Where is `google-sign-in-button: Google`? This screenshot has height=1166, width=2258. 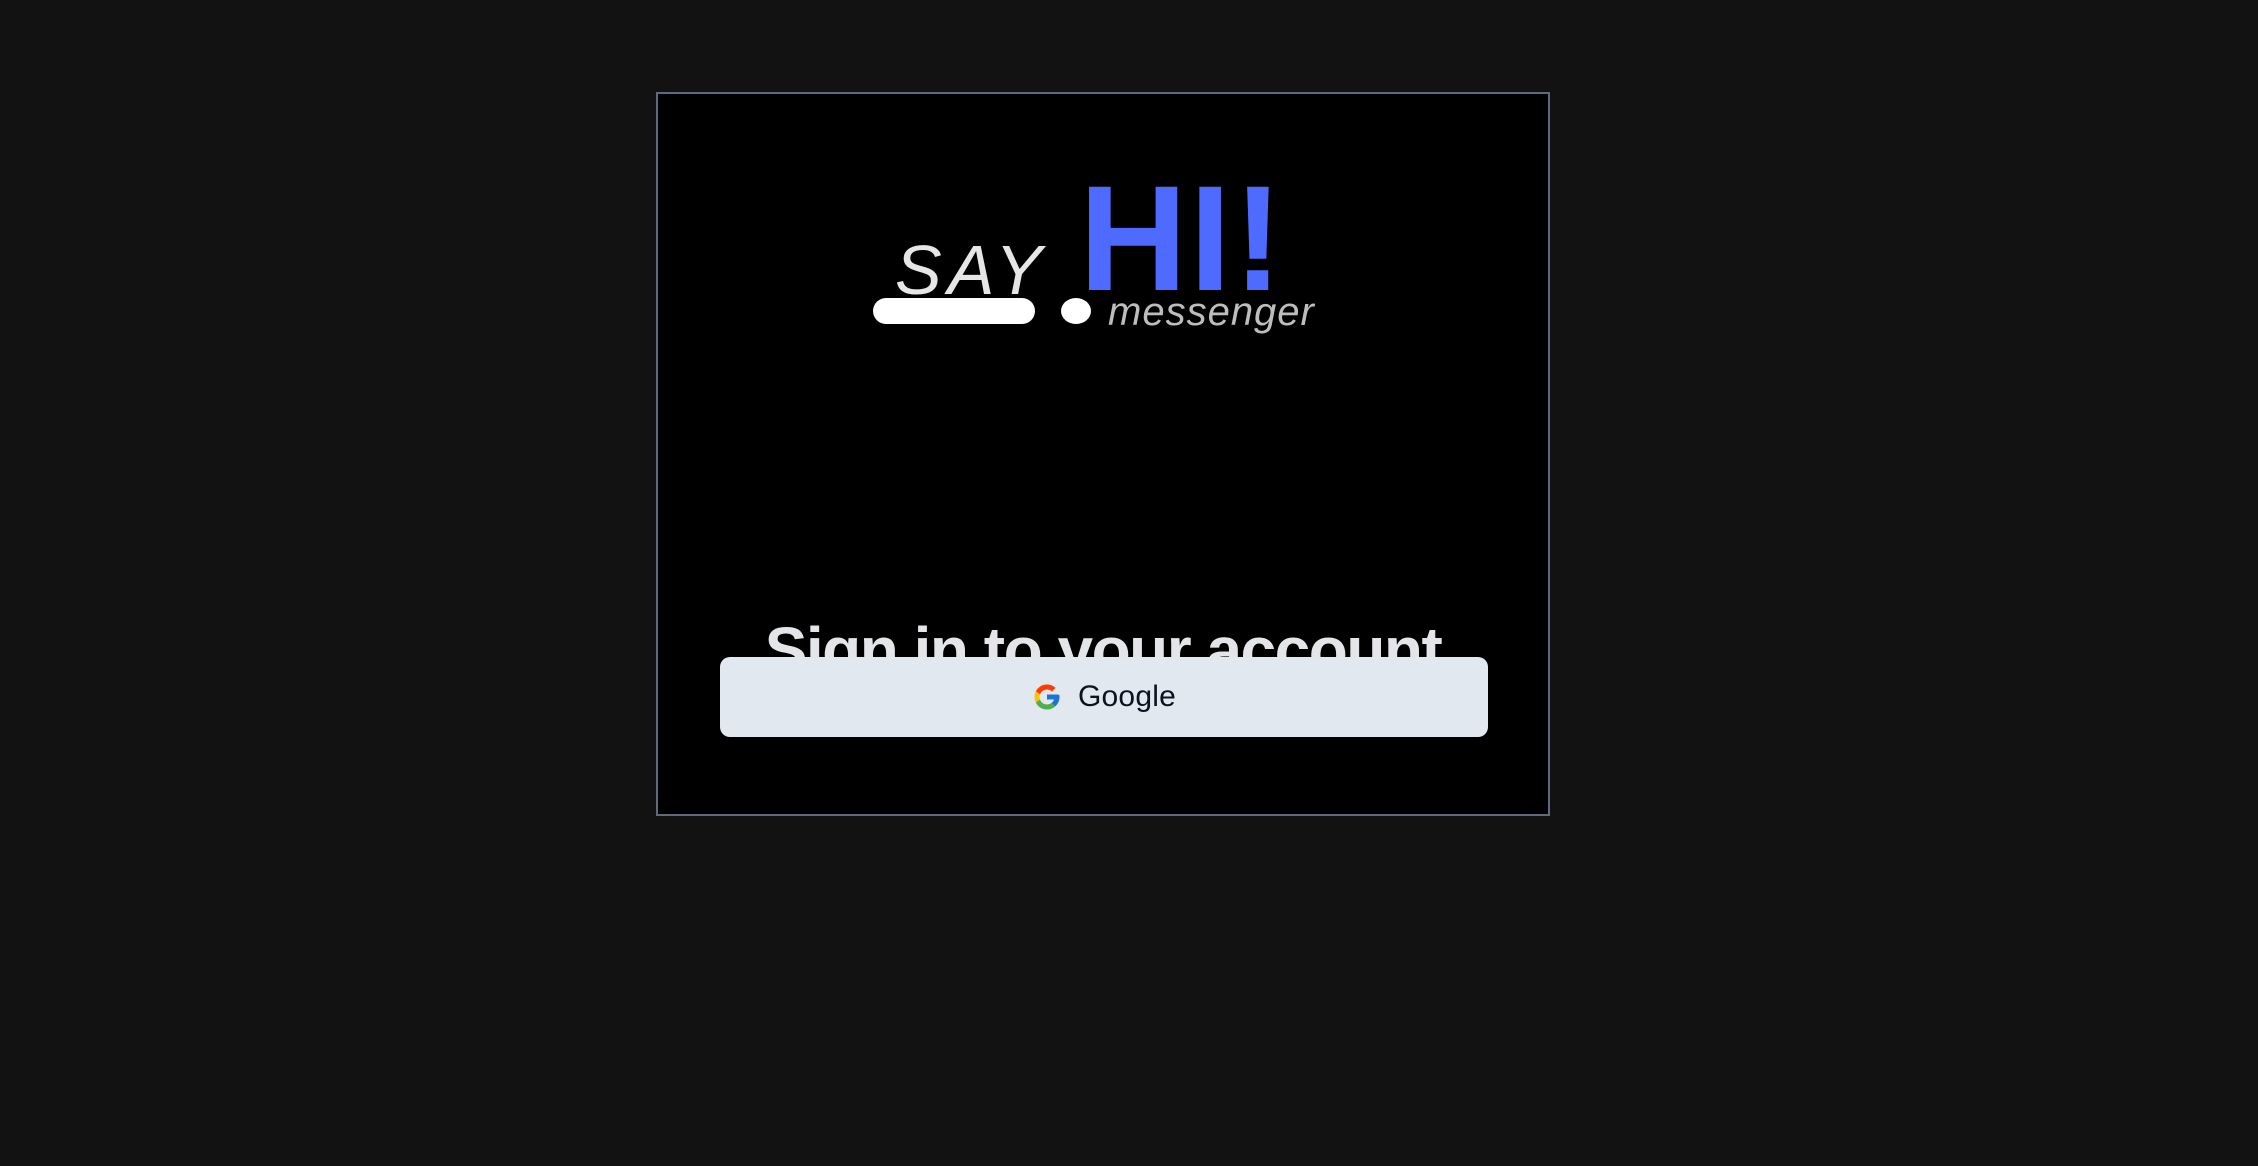 google-sign-in-button: Google is located at coordinates (1104, 697).